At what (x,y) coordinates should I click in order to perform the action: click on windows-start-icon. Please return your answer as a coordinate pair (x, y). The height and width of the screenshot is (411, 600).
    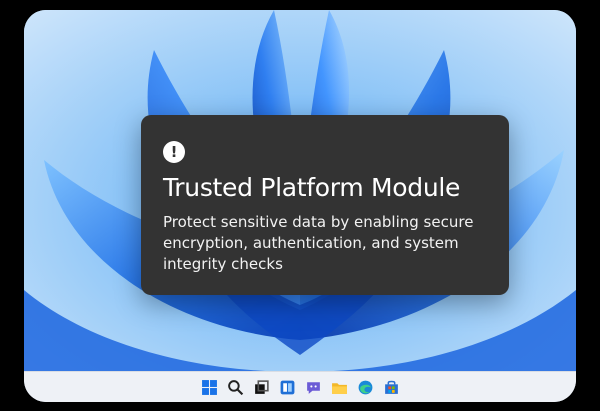
    Looking at the image, I should click on (209, 387).